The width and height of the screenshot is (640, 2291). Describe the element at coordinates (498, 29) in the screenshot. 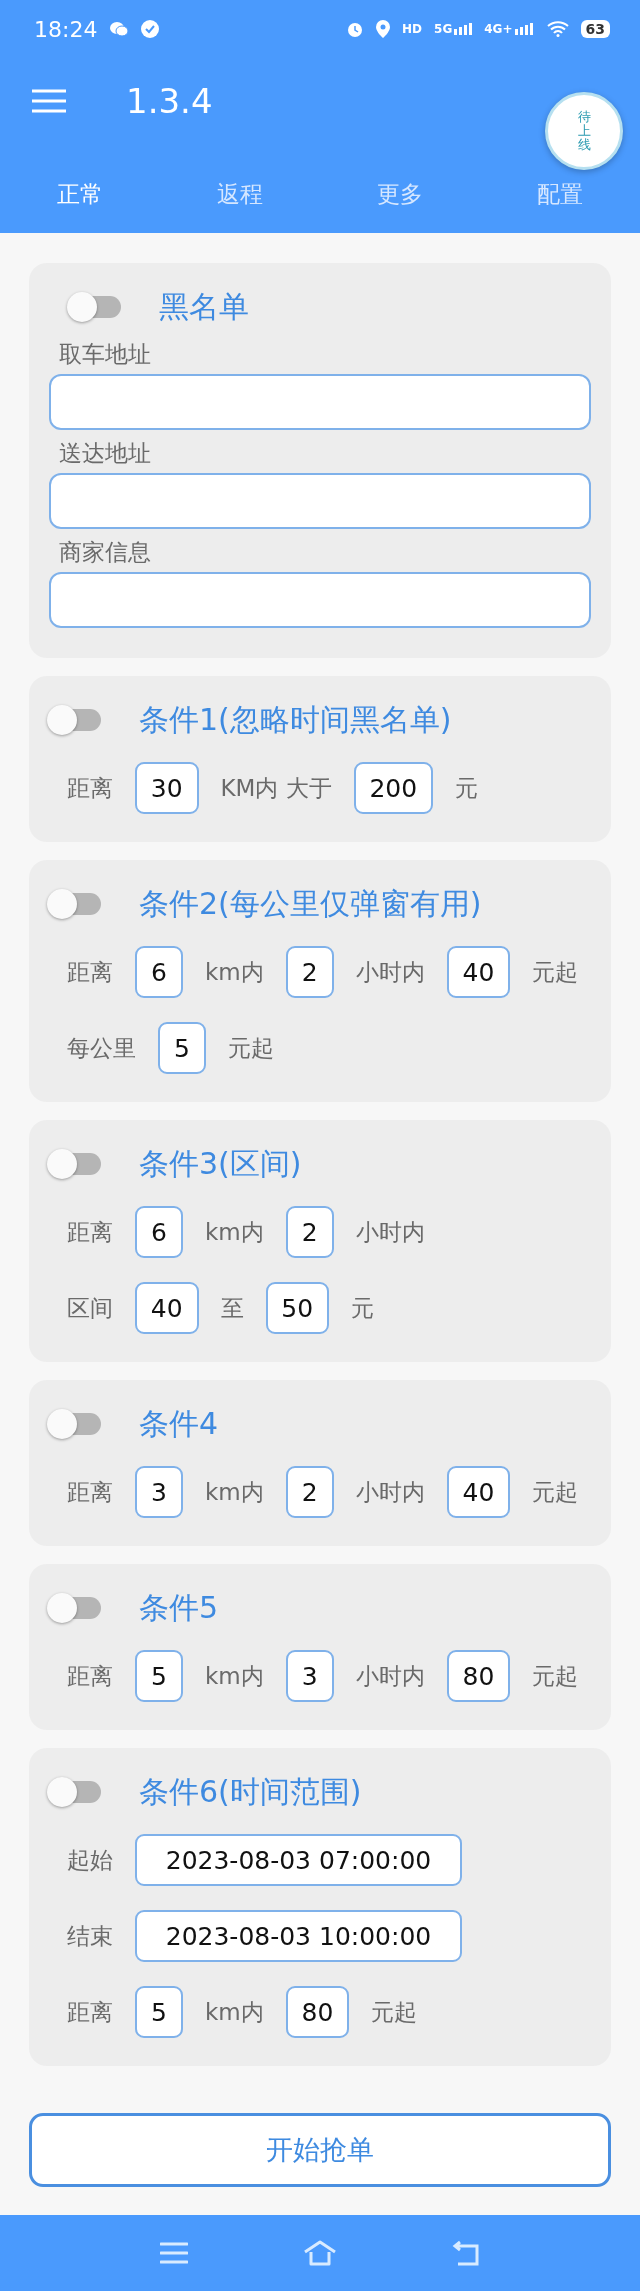

I see `network-label: 4G+` at that location.